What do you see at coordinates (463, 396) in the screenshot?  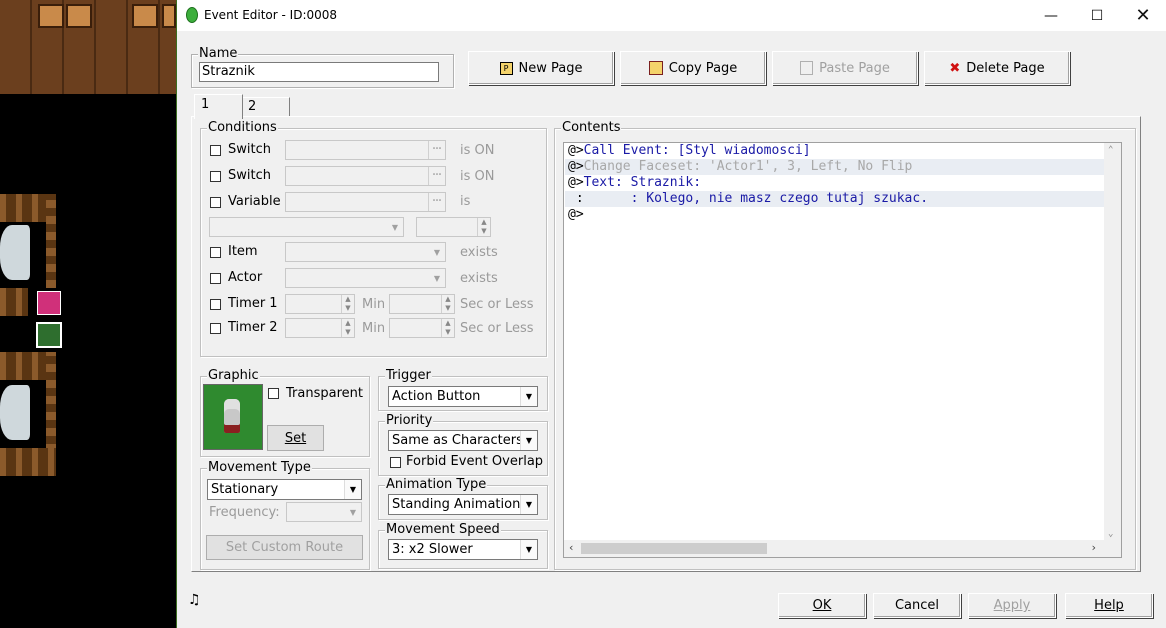 I see `trigger-dropdown: Action Button ▼` at bounding box center [463, 396].